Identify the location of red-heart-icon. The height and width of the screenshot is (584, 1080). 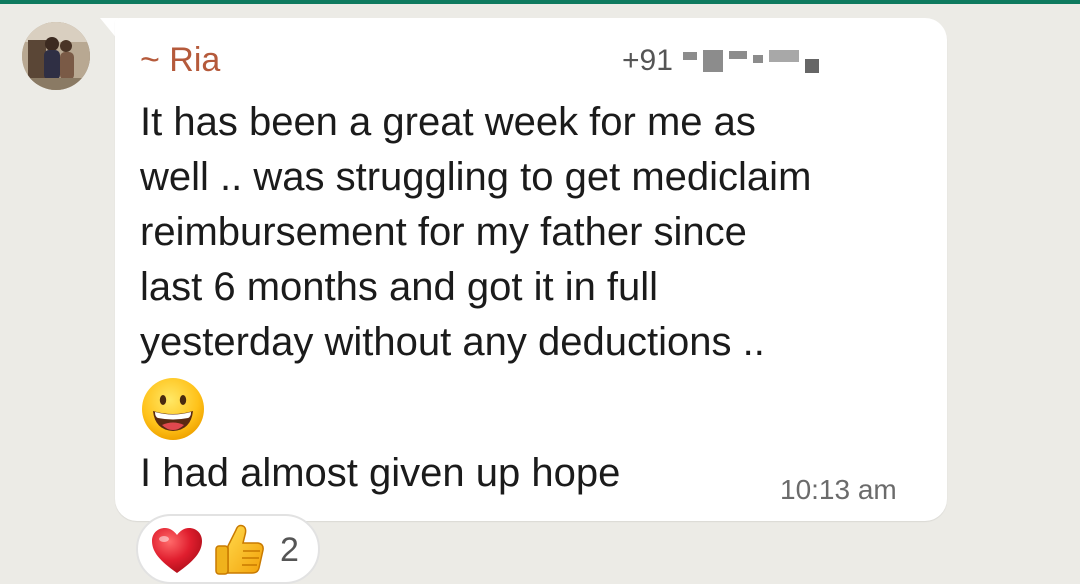
(177, 550).